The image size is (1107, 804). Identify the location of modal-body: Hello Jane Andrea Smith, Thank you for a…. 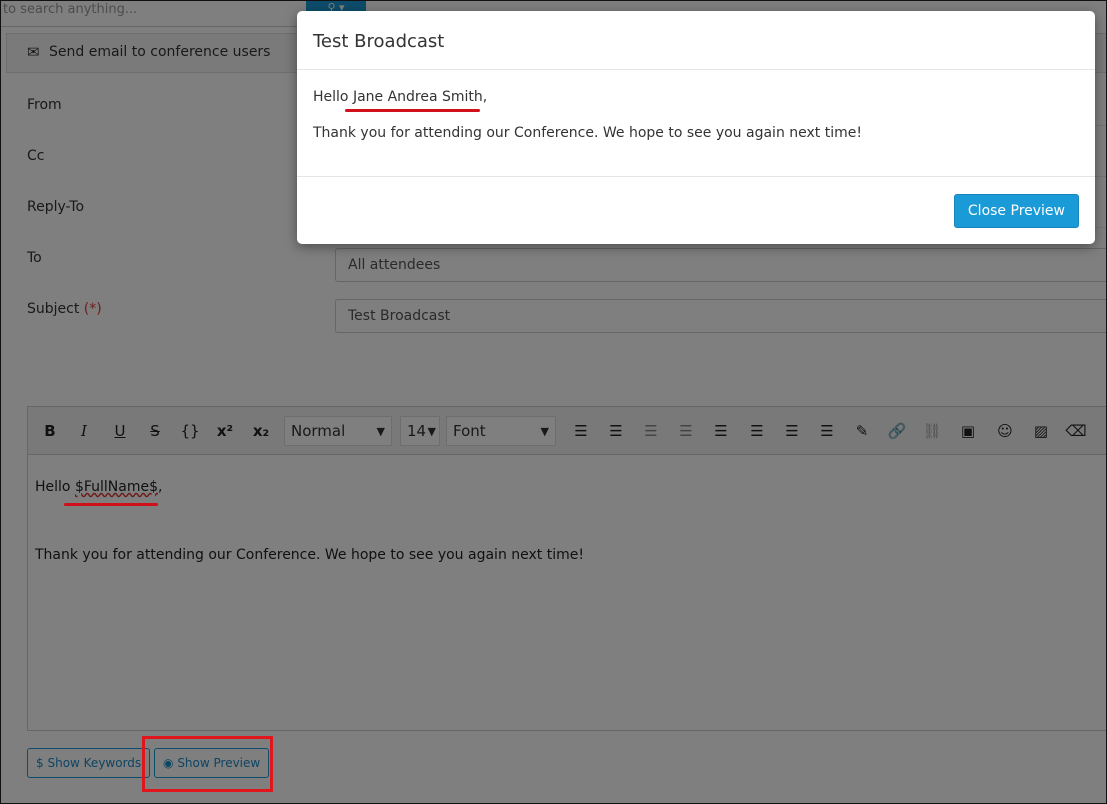
(587, 125).